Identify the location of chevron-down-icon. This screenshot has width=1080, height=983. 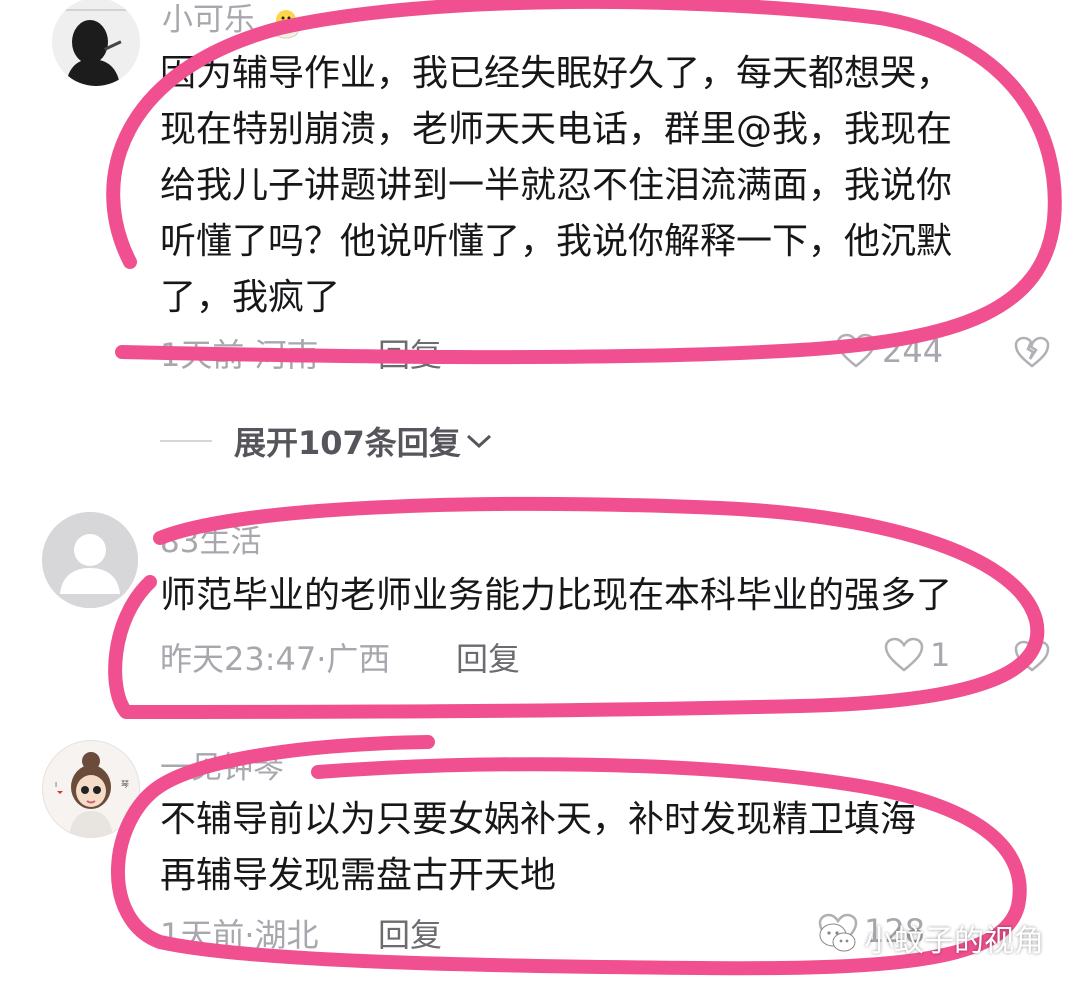
(479, 441).